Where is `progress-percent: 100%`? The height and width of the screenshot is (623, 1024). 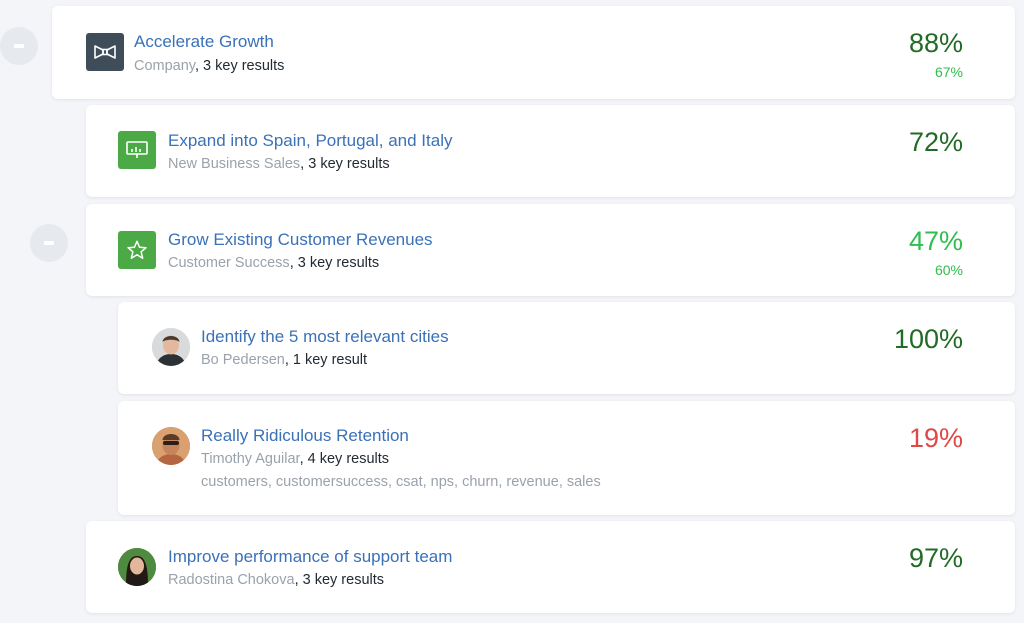 progress-percent: 100% is located at coordinates (928, 339).